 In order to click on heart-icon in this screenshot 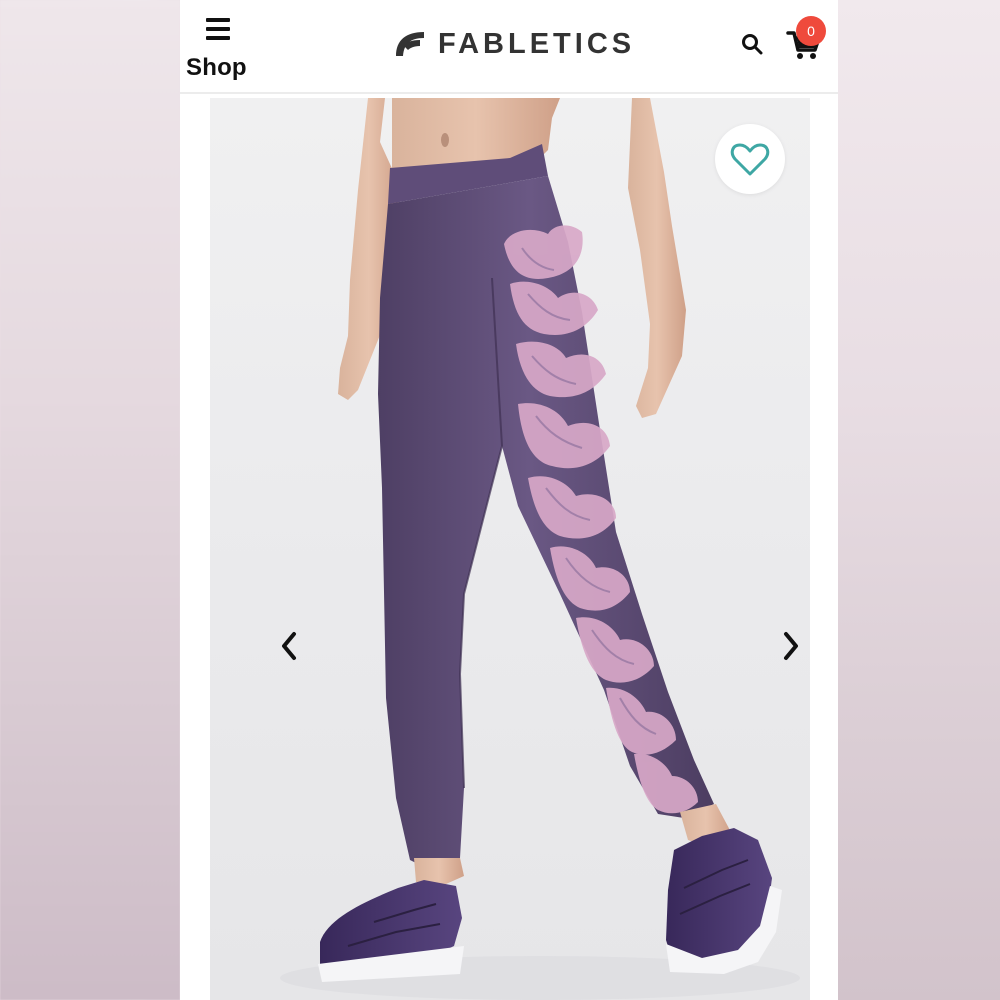, I will do `click(750, 159)`.